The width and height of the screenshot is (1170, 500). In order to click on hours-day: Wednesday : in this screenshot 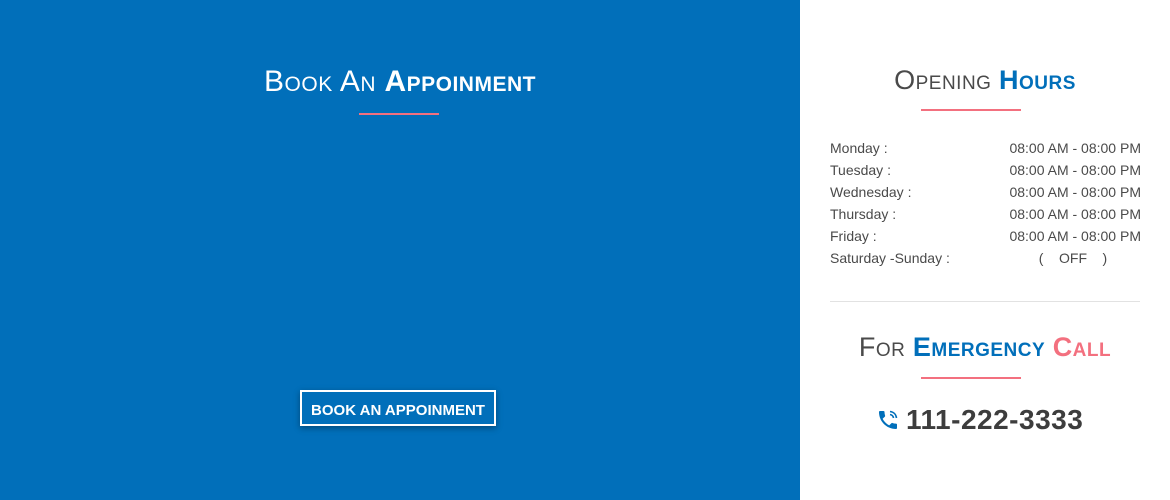, I will do `click(871, 192)`.